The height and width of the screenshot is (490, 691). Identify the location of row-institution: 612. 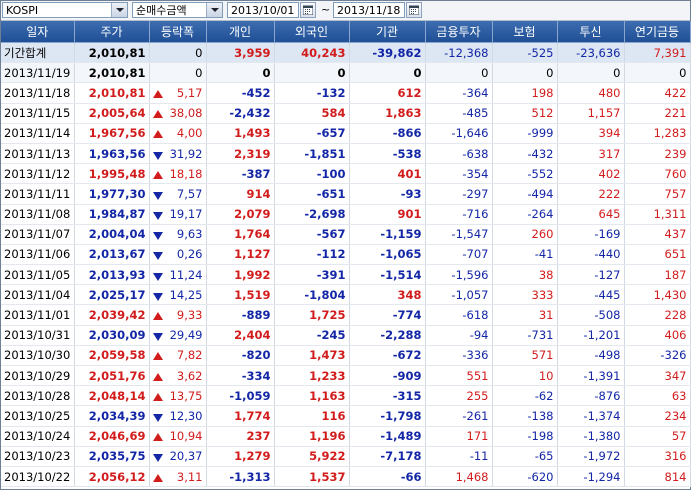
(387, 93).